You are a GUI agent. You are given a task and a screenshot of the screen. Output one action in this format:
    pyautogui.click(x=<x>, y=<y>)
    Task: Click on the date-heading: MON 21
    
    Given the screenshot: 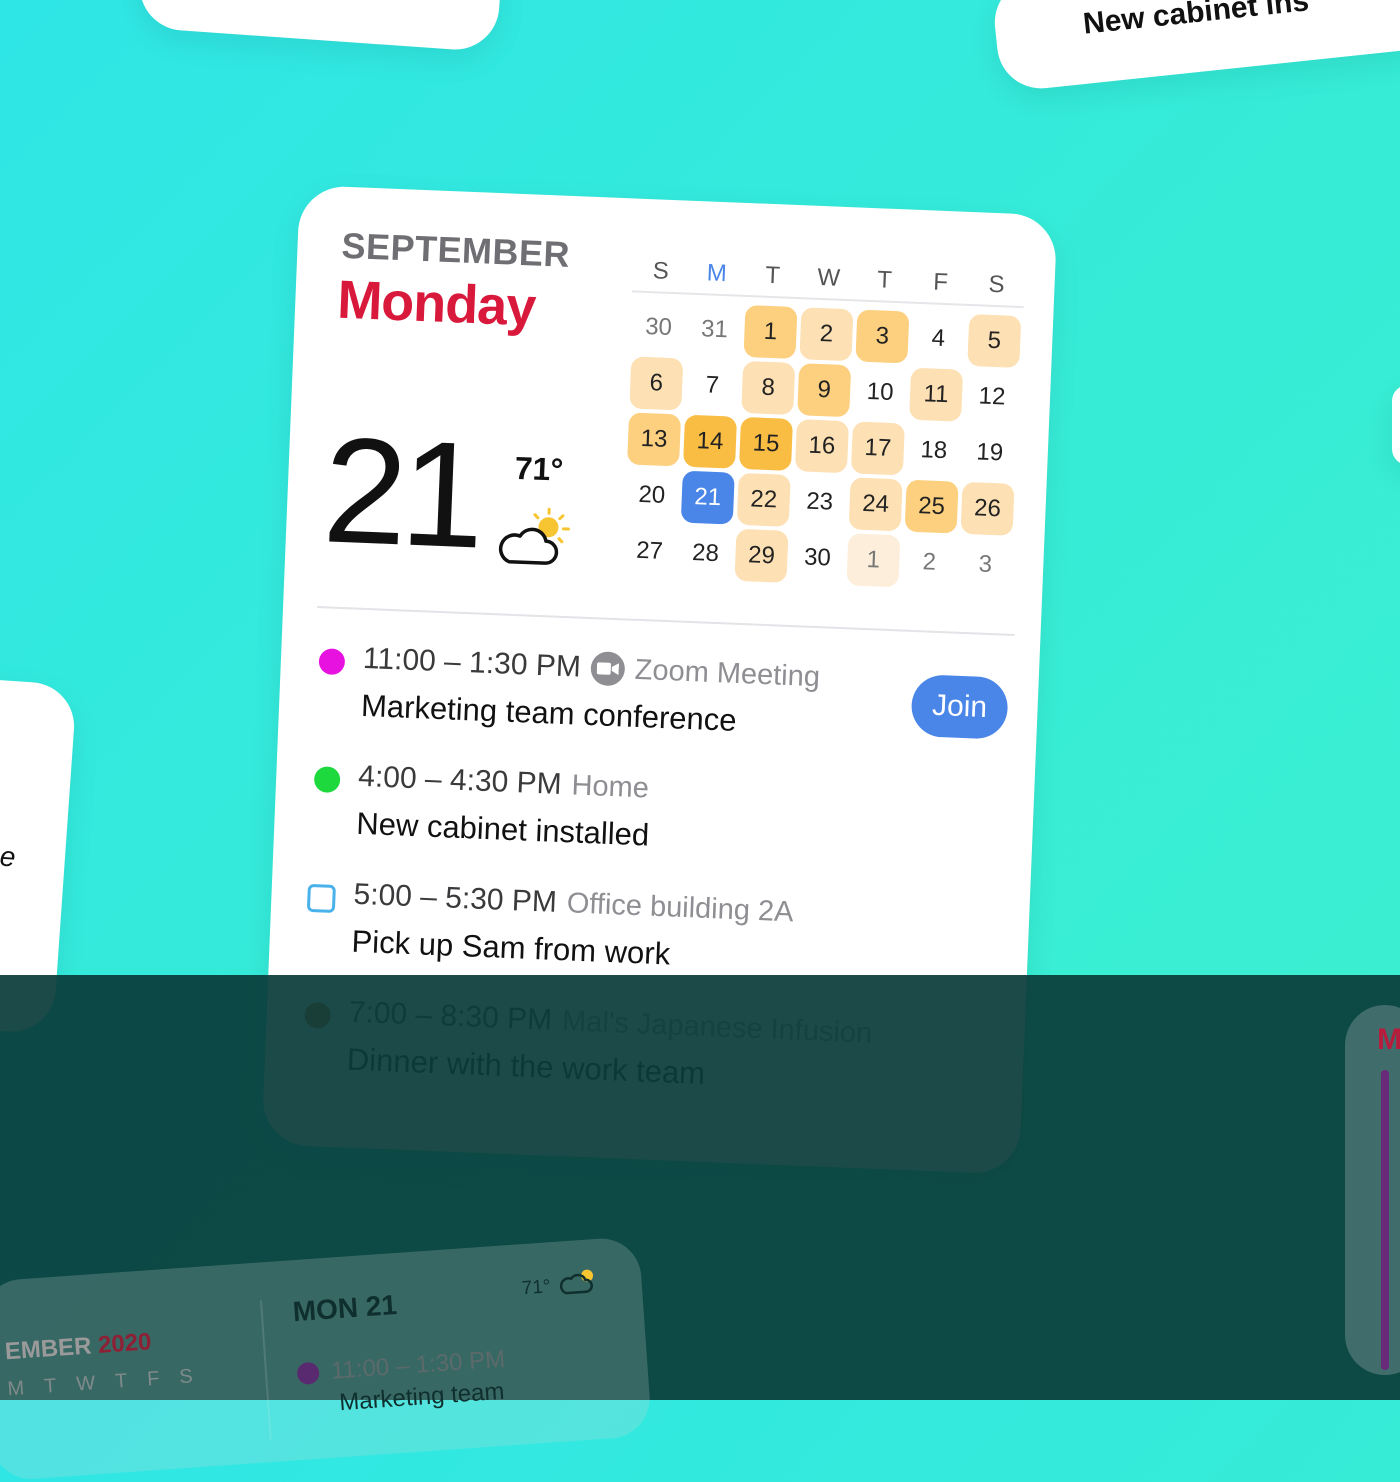 What is the action you would take?
    pyautogui.click(x=345, y=1308)
    